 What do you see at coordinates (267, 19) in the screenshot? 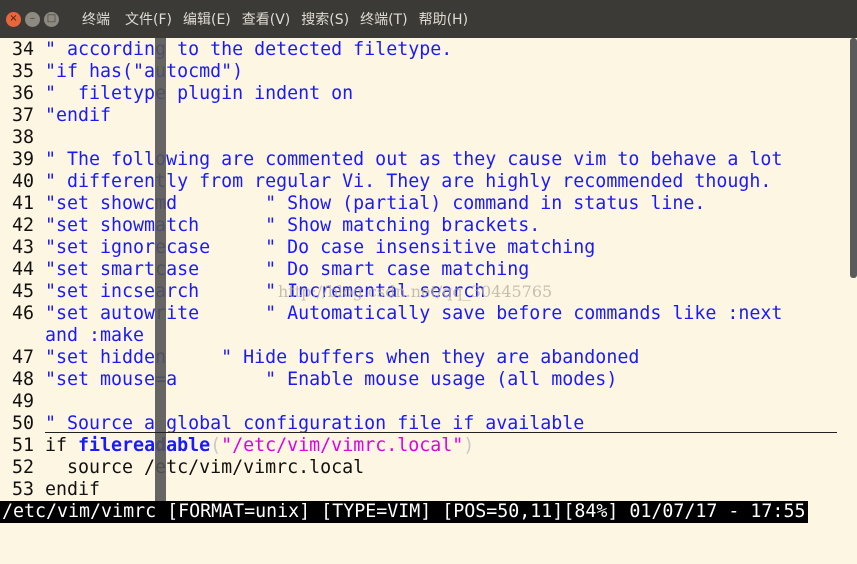
I see `menu-view: 查看(V)` at bounding box center [267, 19].